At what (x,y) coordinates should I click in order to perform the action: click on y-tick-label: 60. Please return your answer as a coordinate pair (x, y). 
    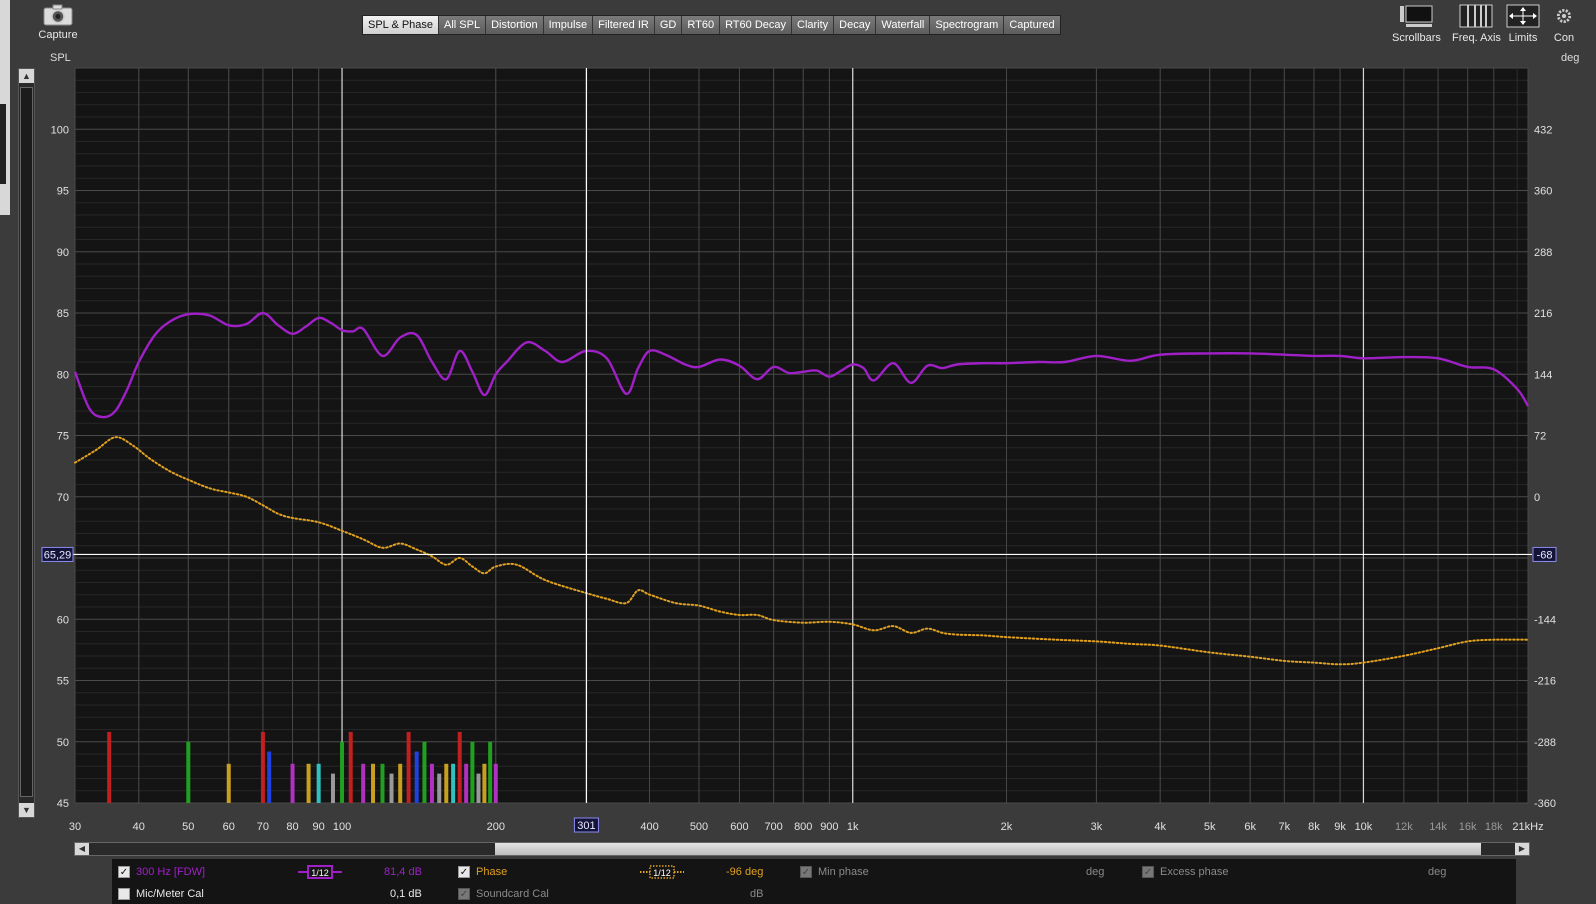
    Looking at the image, I should click on (63, 620).